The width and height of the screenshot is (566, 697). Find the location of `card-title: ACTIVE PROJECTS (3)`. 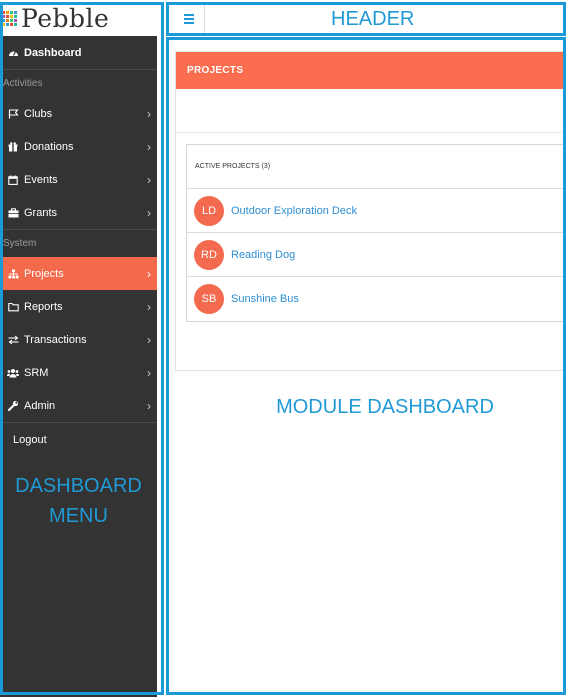

card-title: ACTIVE PROJECTS (3) is located at coordinates (376, 167).